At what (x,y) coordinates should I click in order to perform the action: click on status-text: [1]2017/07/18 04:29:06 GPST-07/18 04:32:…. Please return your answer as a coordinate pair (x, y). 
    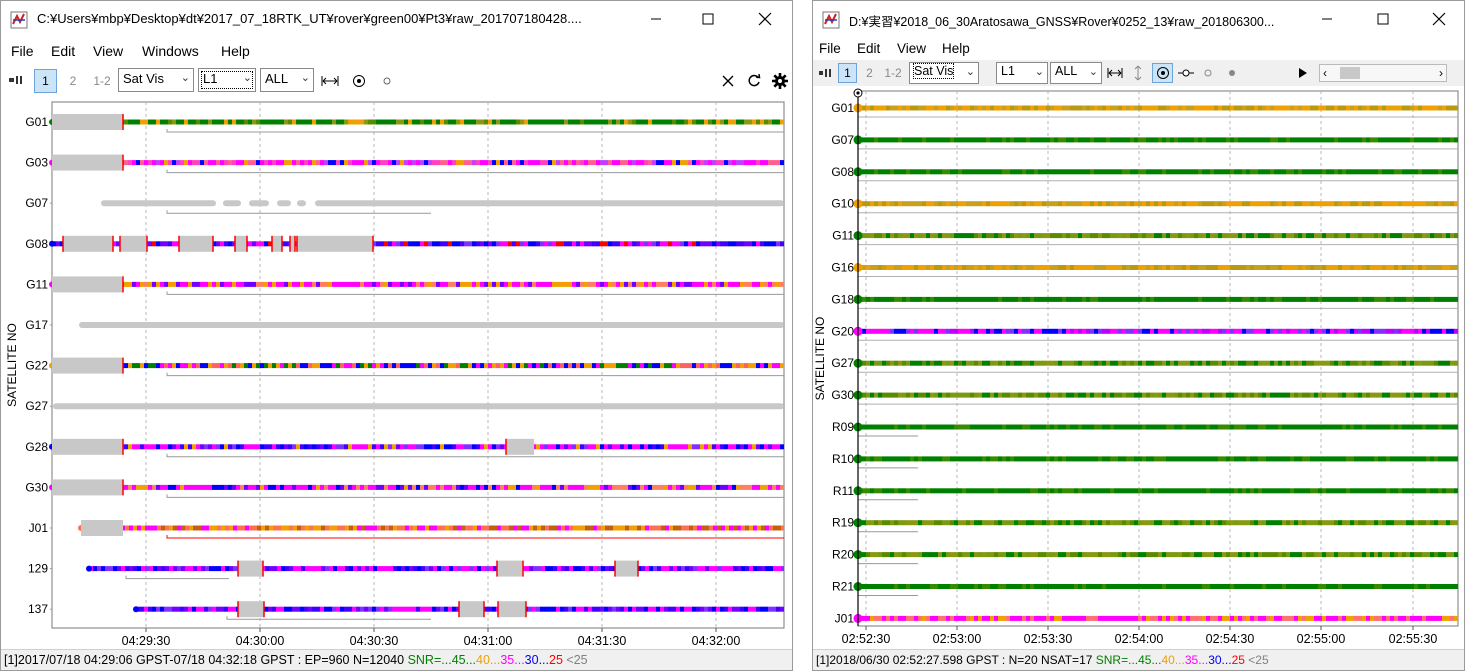
    Looking at the image, I should click on (204, 660).